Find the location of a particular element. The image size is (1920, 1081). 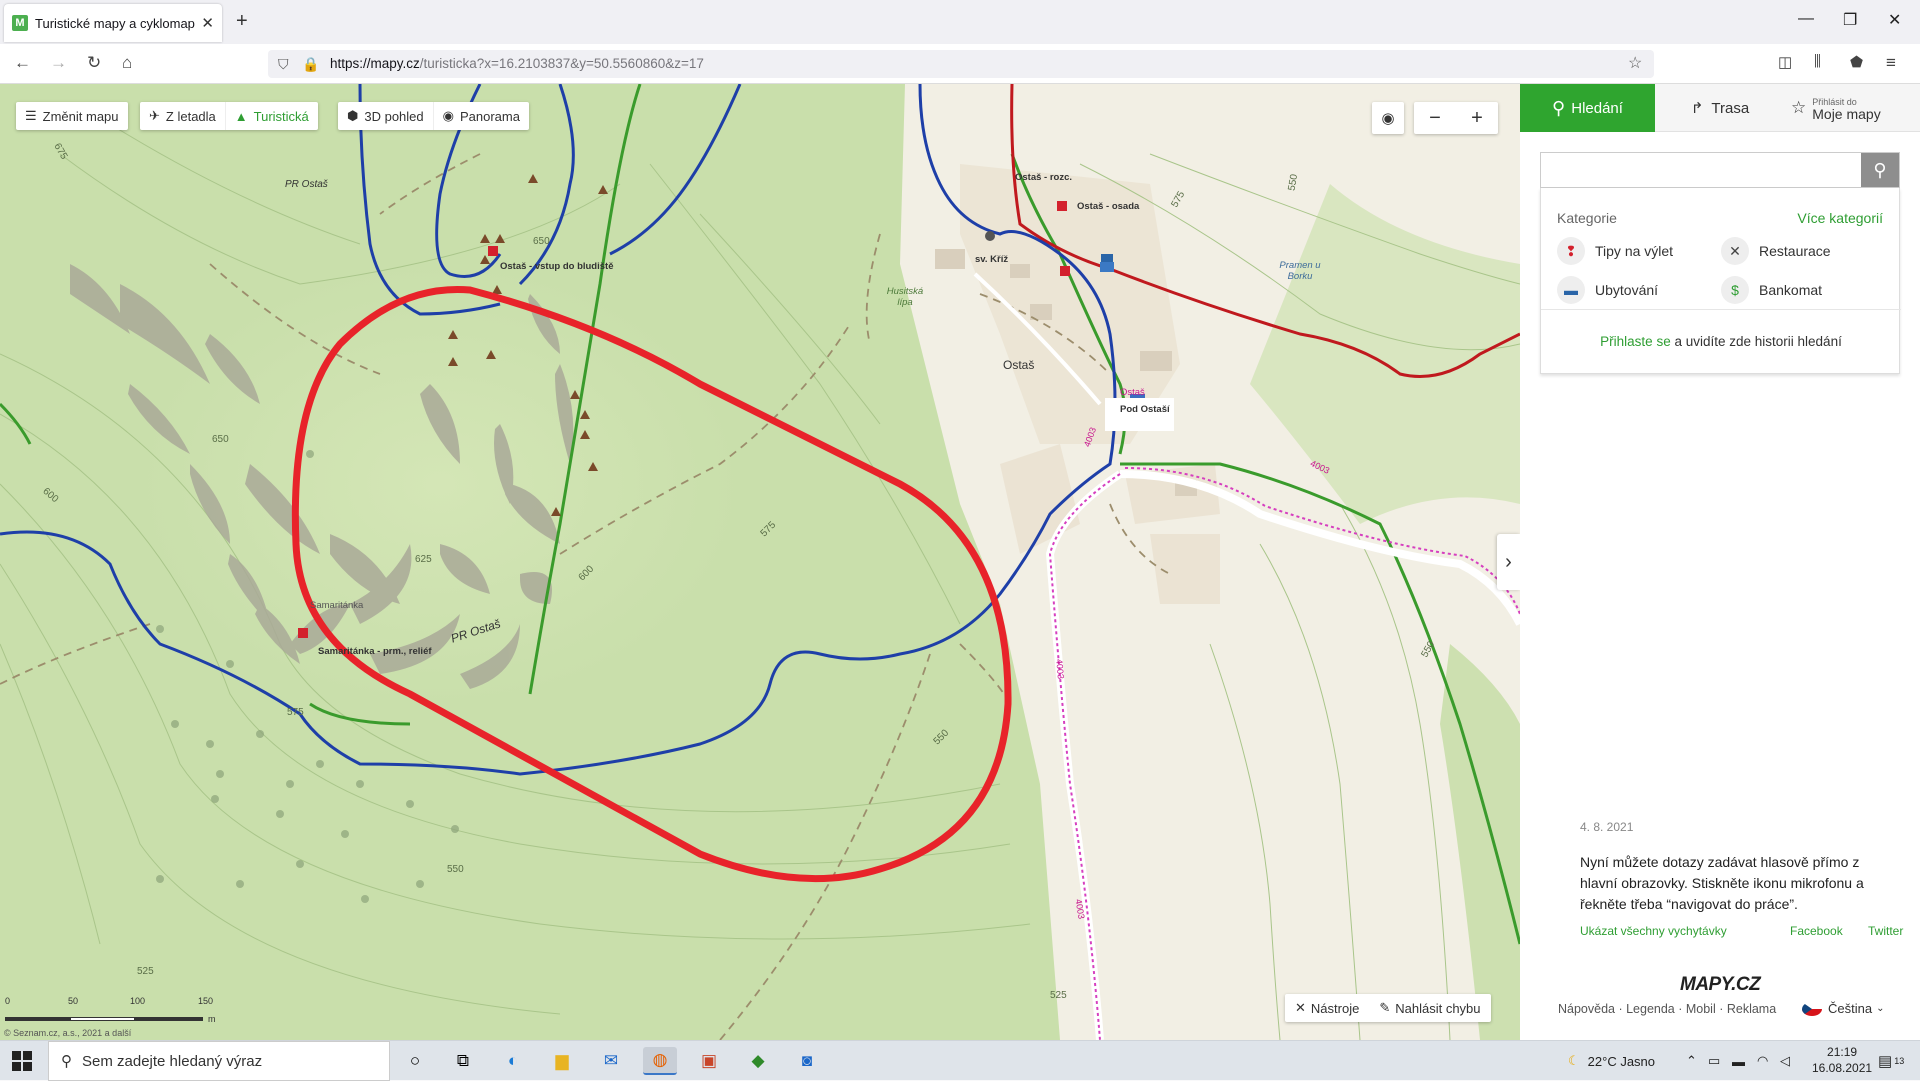

taskbar-search: ⚲ Sem zadejte hledaný výraz is located at coordinates (219, 1061).